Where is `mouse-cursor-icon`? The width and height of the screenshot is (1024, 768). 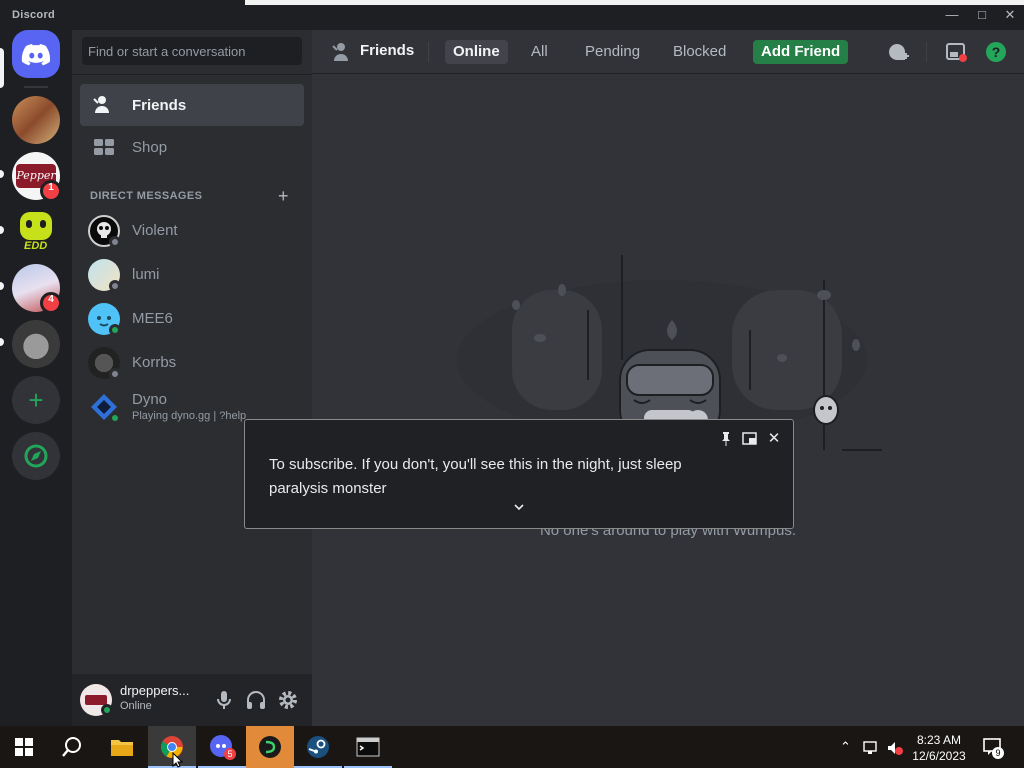
mouse-cursor-icon is located at coordinates (178, 760).